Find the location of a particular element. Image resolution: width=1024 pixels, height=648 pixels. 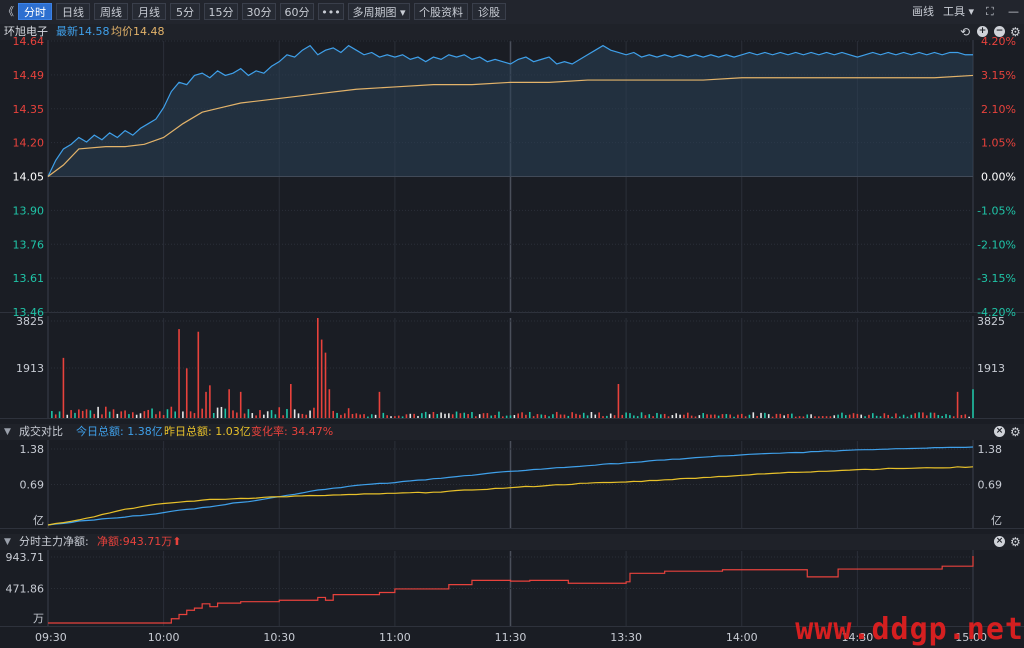

y-right-tick: 3.15% is located at coordinates (998, 75).